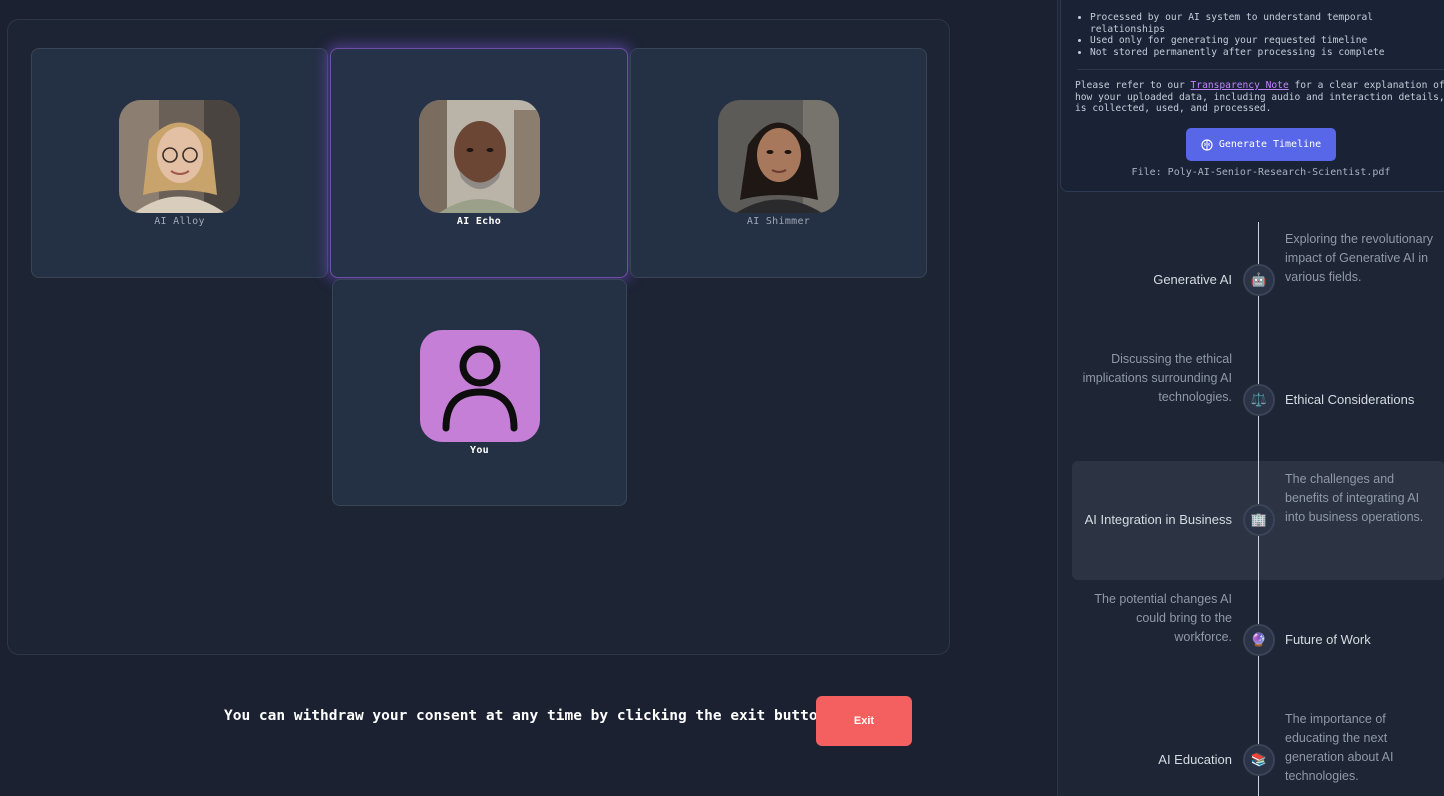 The width and height of the screenshot is (1444, 796). Describe the element at coordinates (479, 221) in the screenshot. I see `participant-name: AI Echo` at that location.